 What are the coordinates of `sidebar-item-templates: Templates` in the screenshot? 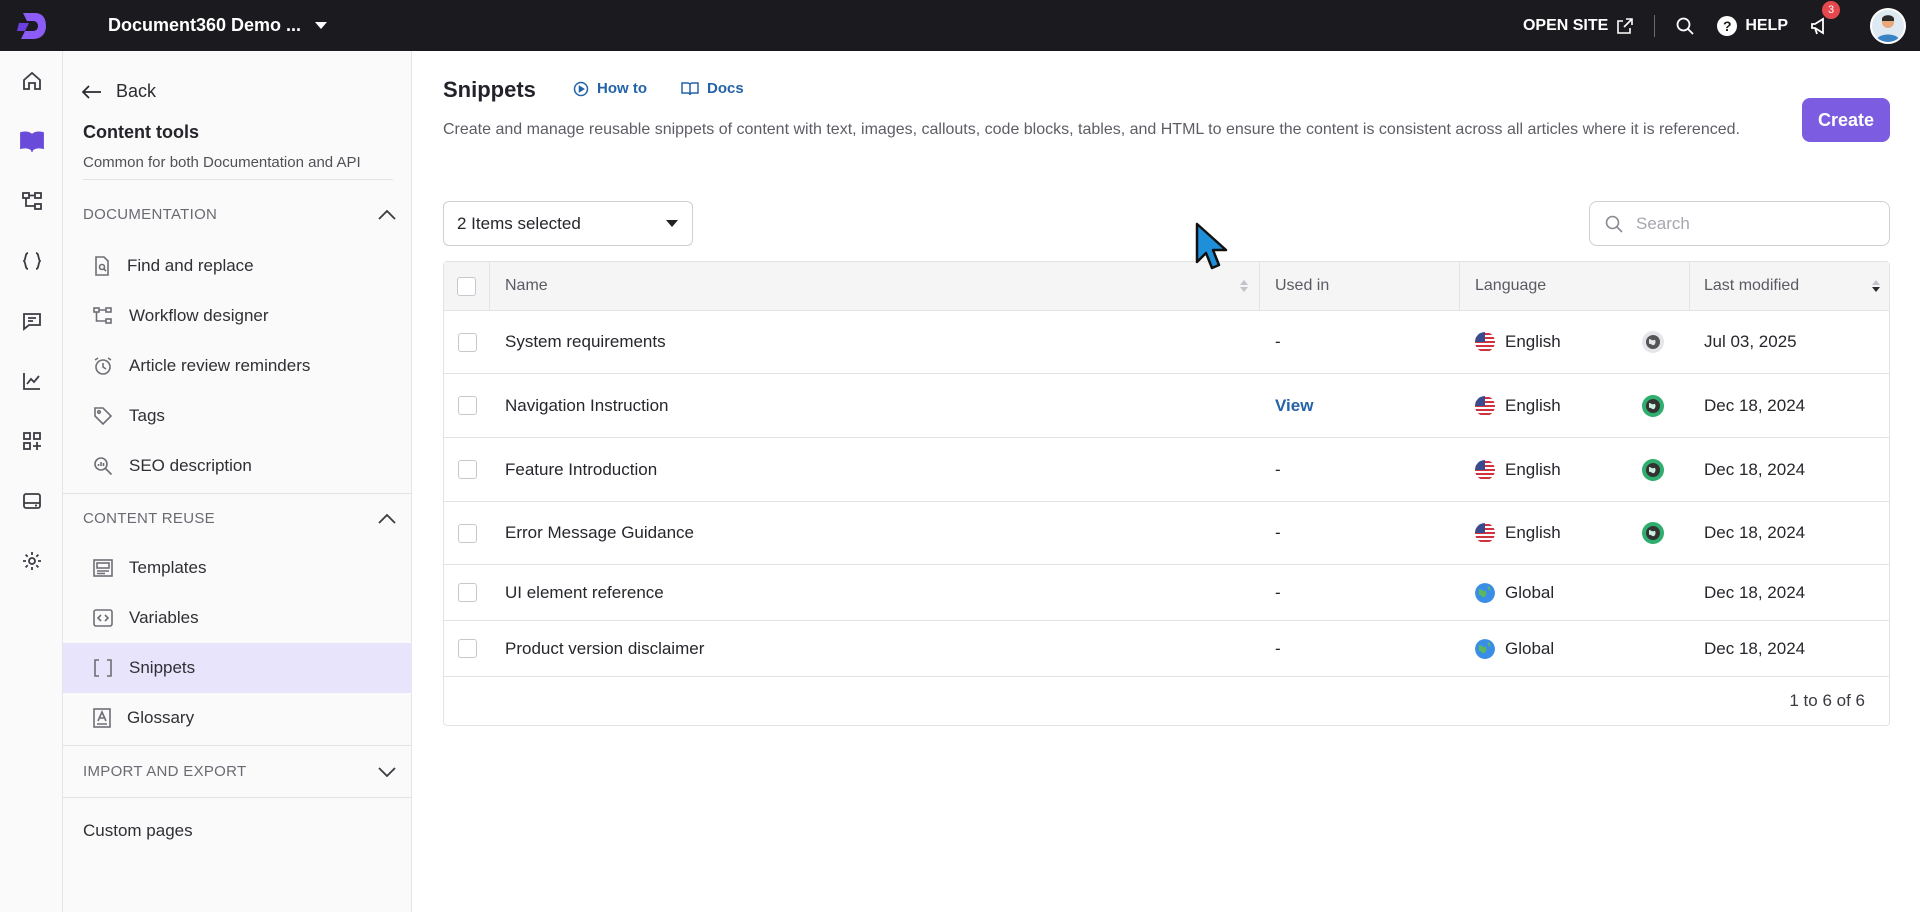 It's located at (237, 568).